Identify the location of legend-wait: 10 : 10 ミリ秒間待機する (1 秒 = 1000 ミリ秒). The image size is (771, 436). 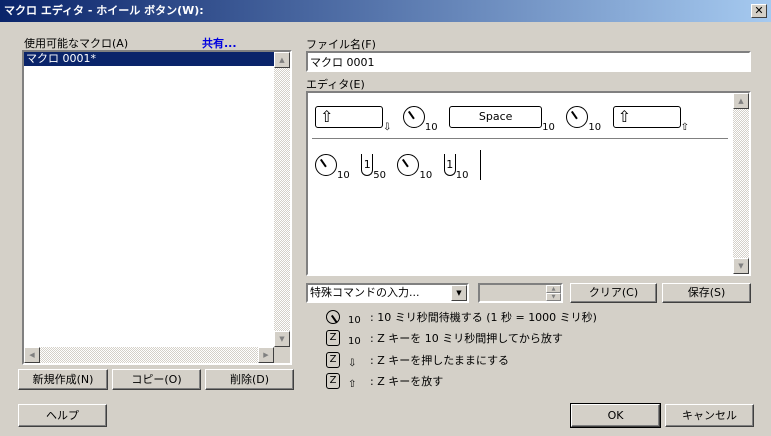
(461, 317).